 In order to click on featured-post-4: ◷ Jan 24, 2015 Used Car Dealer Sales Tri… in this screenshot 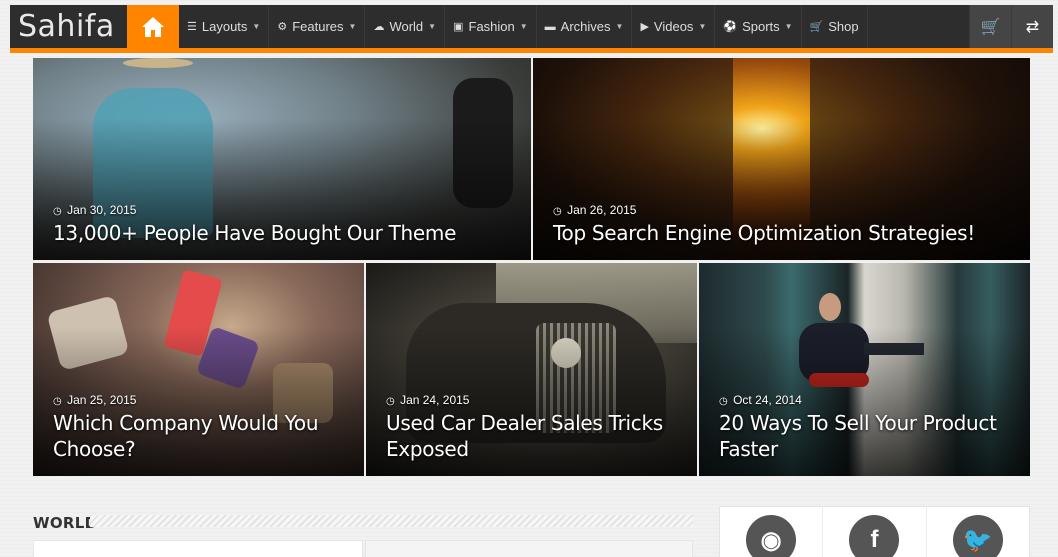, I will do `click(531, 369)`.